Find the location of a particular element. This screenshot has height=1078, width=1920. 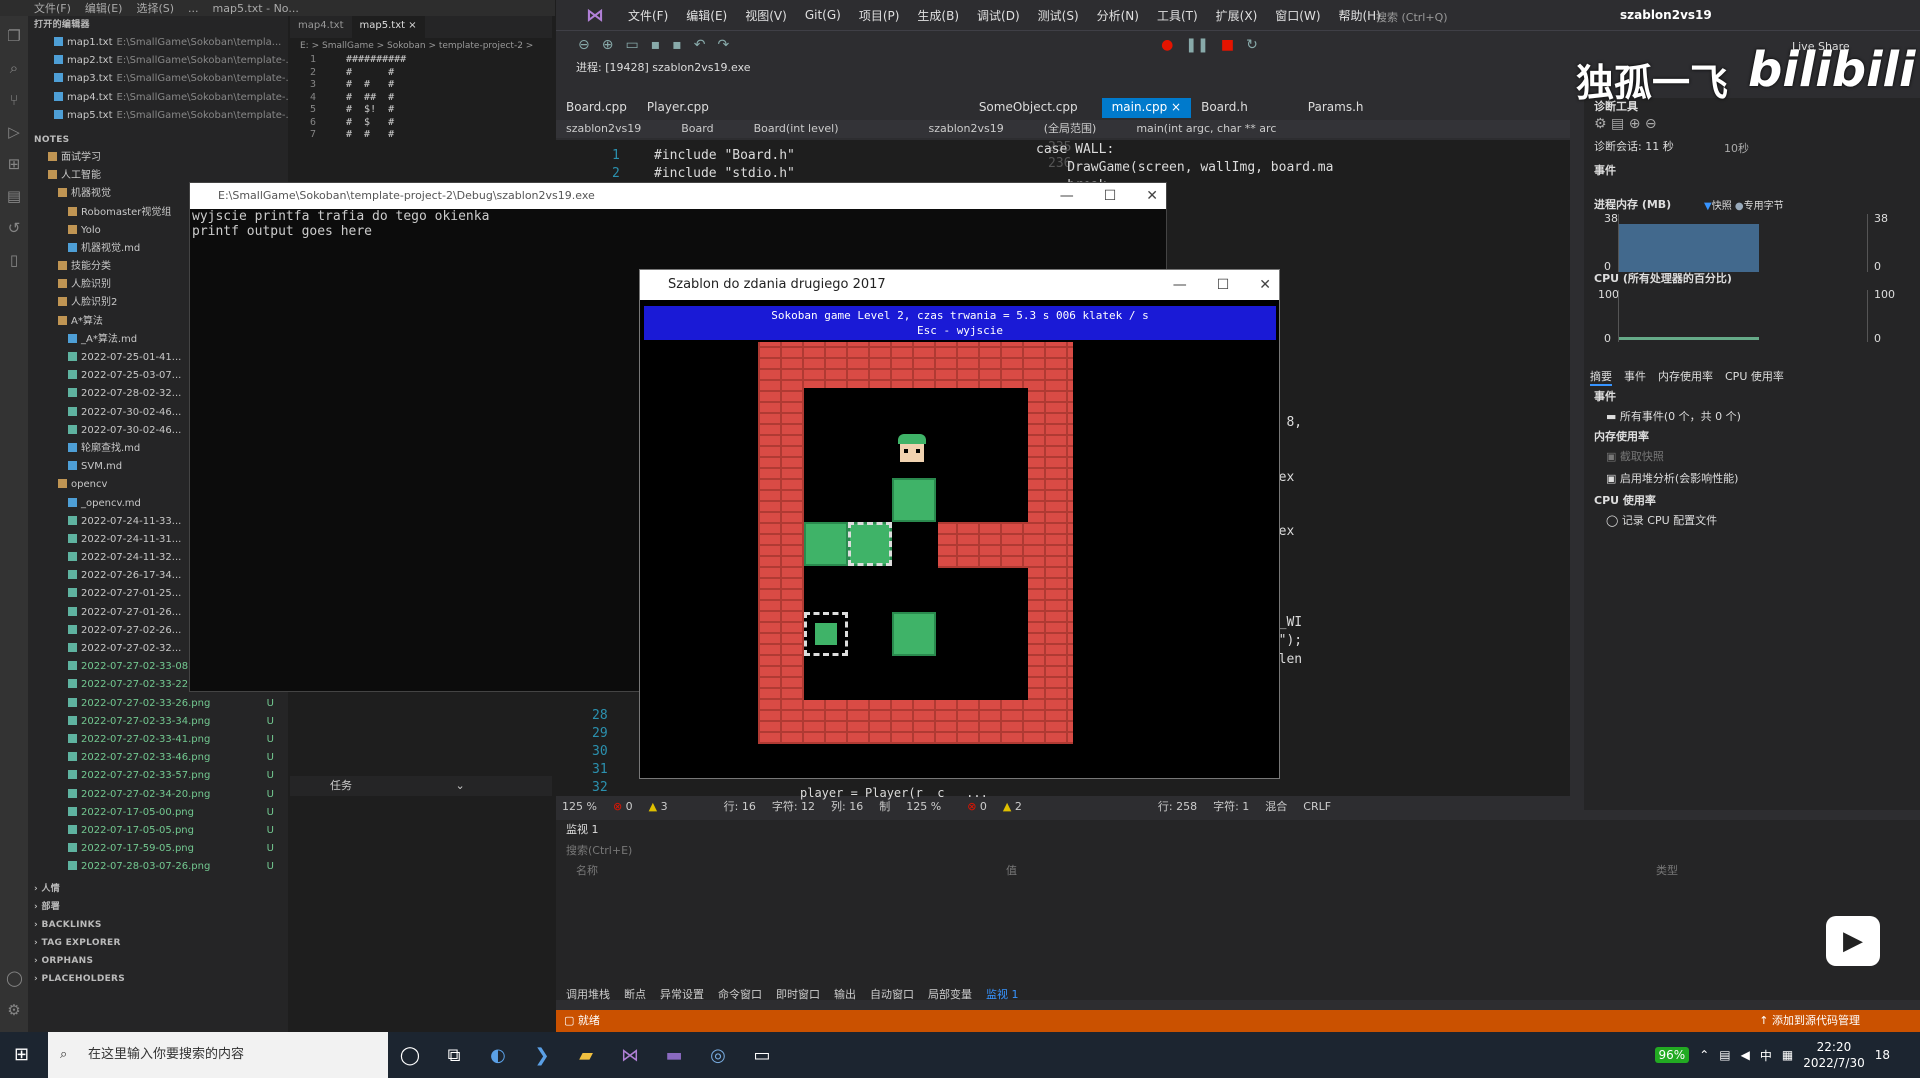

cpu-header: CPU (所有处理器的百分比) is located at coordinates (1658, 279).